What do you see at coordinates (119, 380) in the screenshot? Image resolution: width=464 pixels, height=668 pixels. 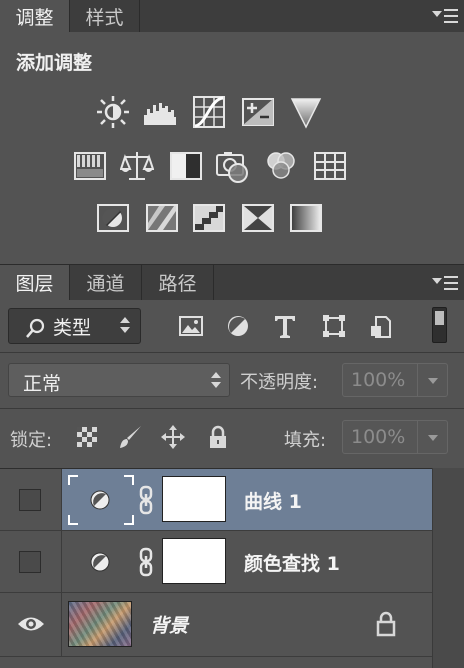 I see `blend-mode-select: 正常` at bounding box center [119, 380].